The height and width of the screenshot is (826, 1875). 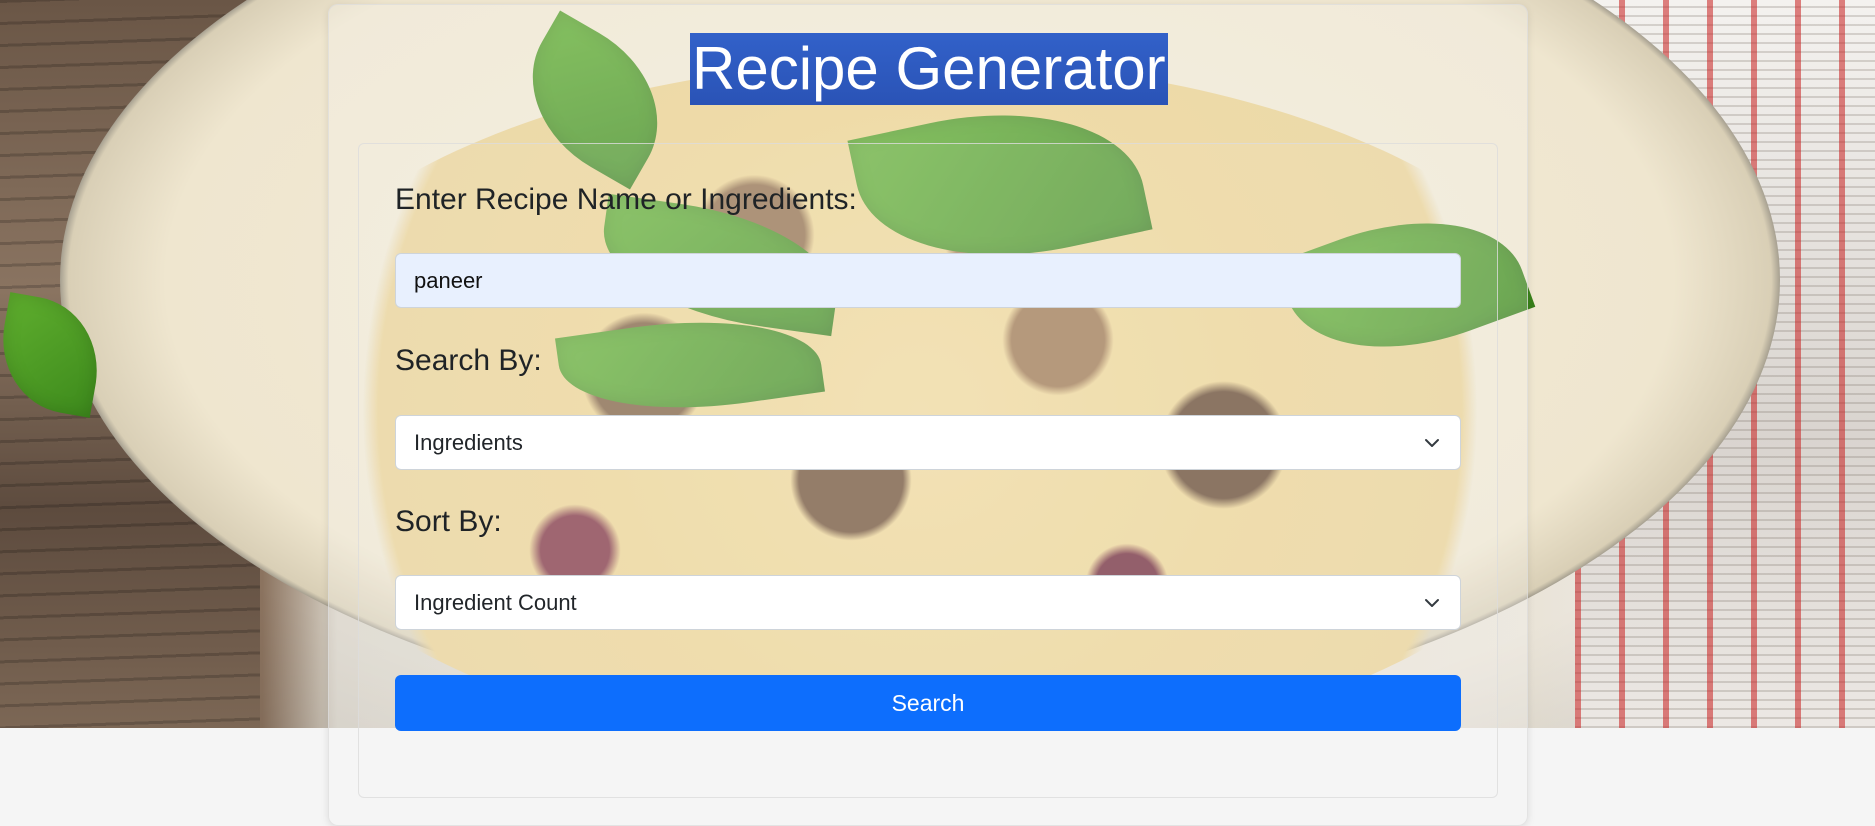 I want to click on search-by-label: Search By:, so click(x=468, y=360).